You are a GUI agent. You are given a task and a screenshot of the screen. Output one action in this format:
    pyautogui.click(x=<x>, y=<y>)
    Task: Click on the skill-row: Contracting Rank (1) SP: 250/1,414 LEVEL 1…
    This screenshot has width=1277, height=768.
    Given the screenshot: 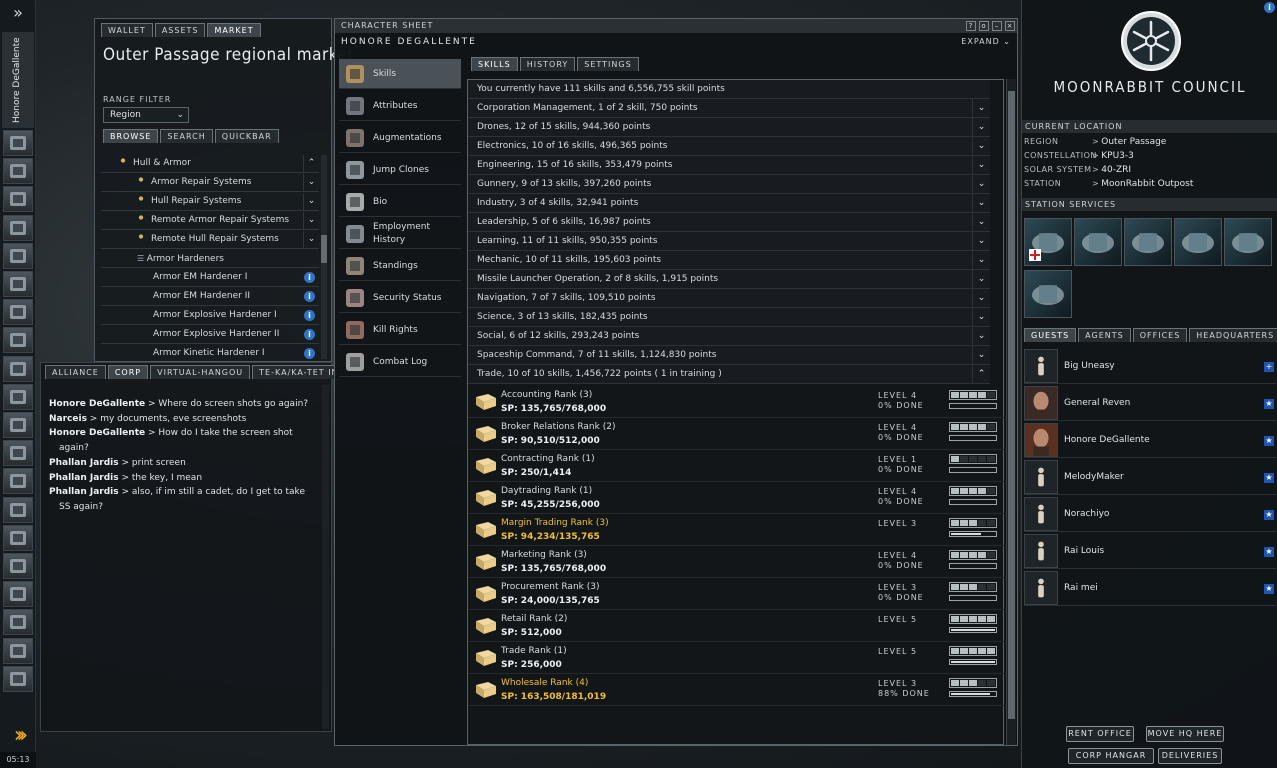 What is the action you would take?
    pyautogui.click(x=736, y=466)
    